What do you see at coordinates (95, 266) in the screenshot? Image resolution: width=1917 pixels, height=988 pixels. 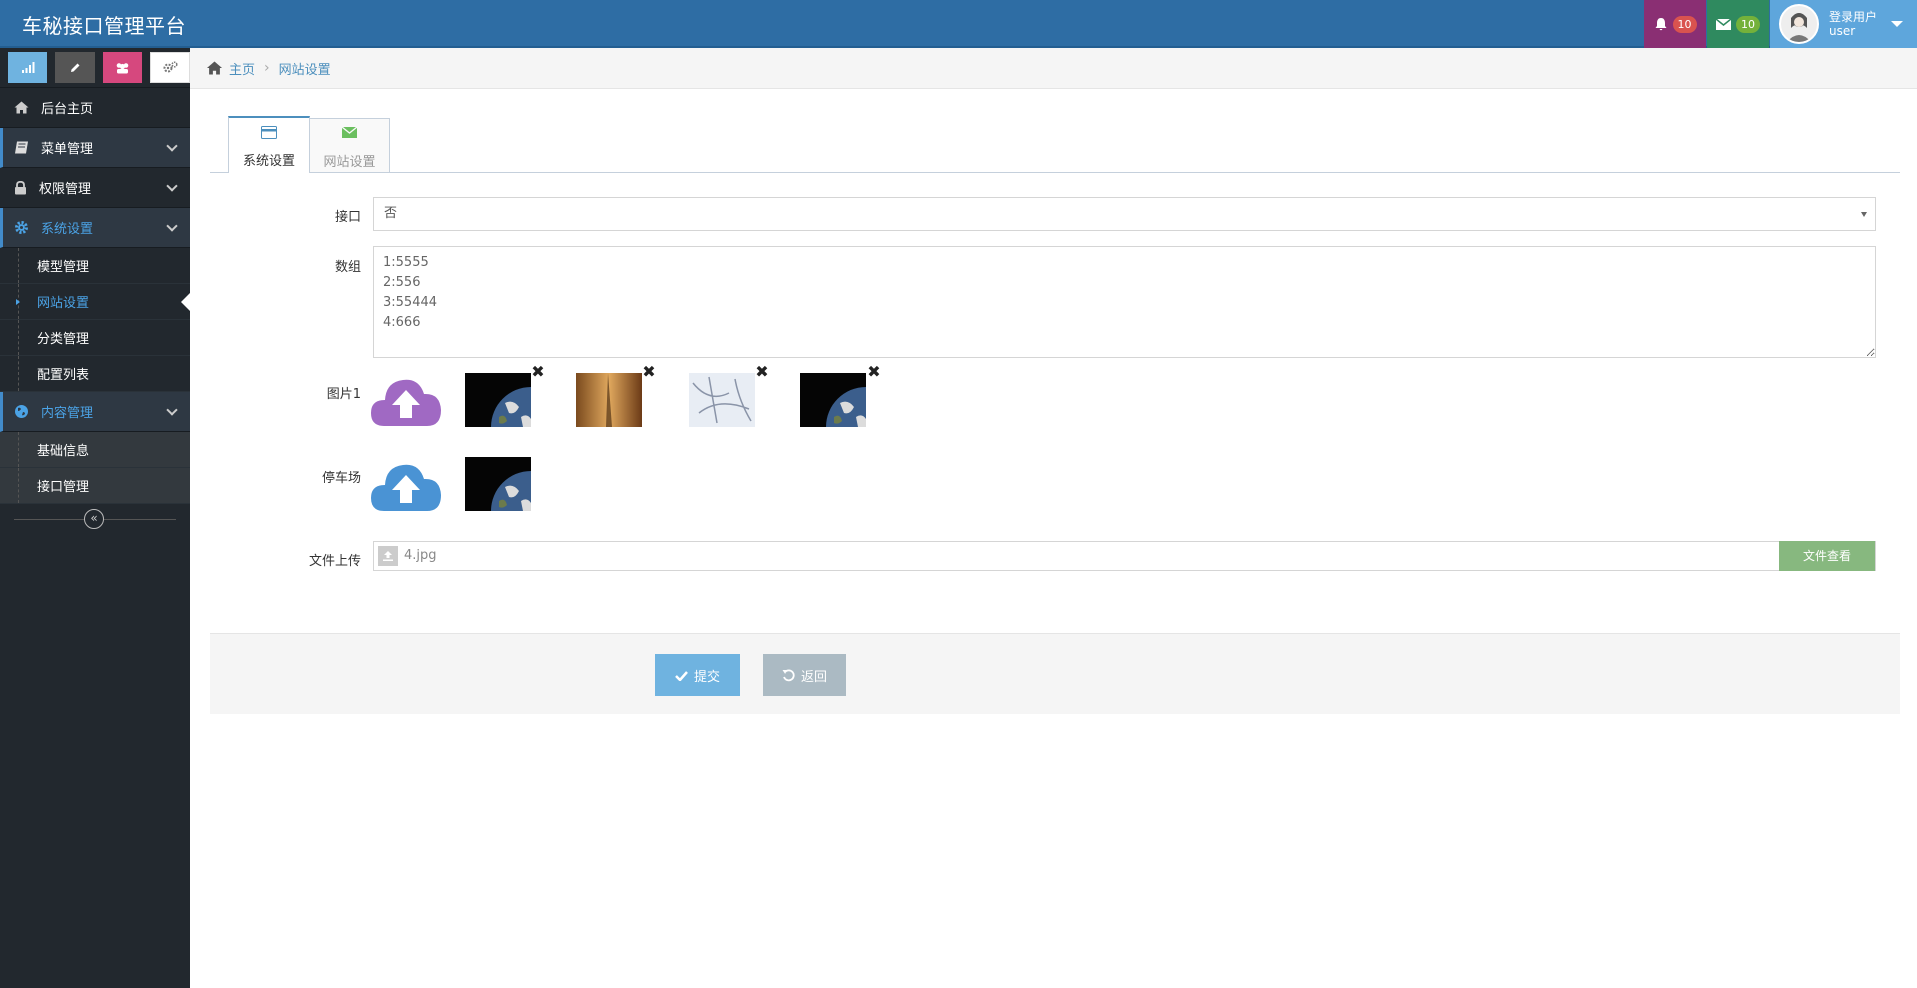 I see `sidebar-subitem-models: 模型管理` at bounding box center [95, 266].